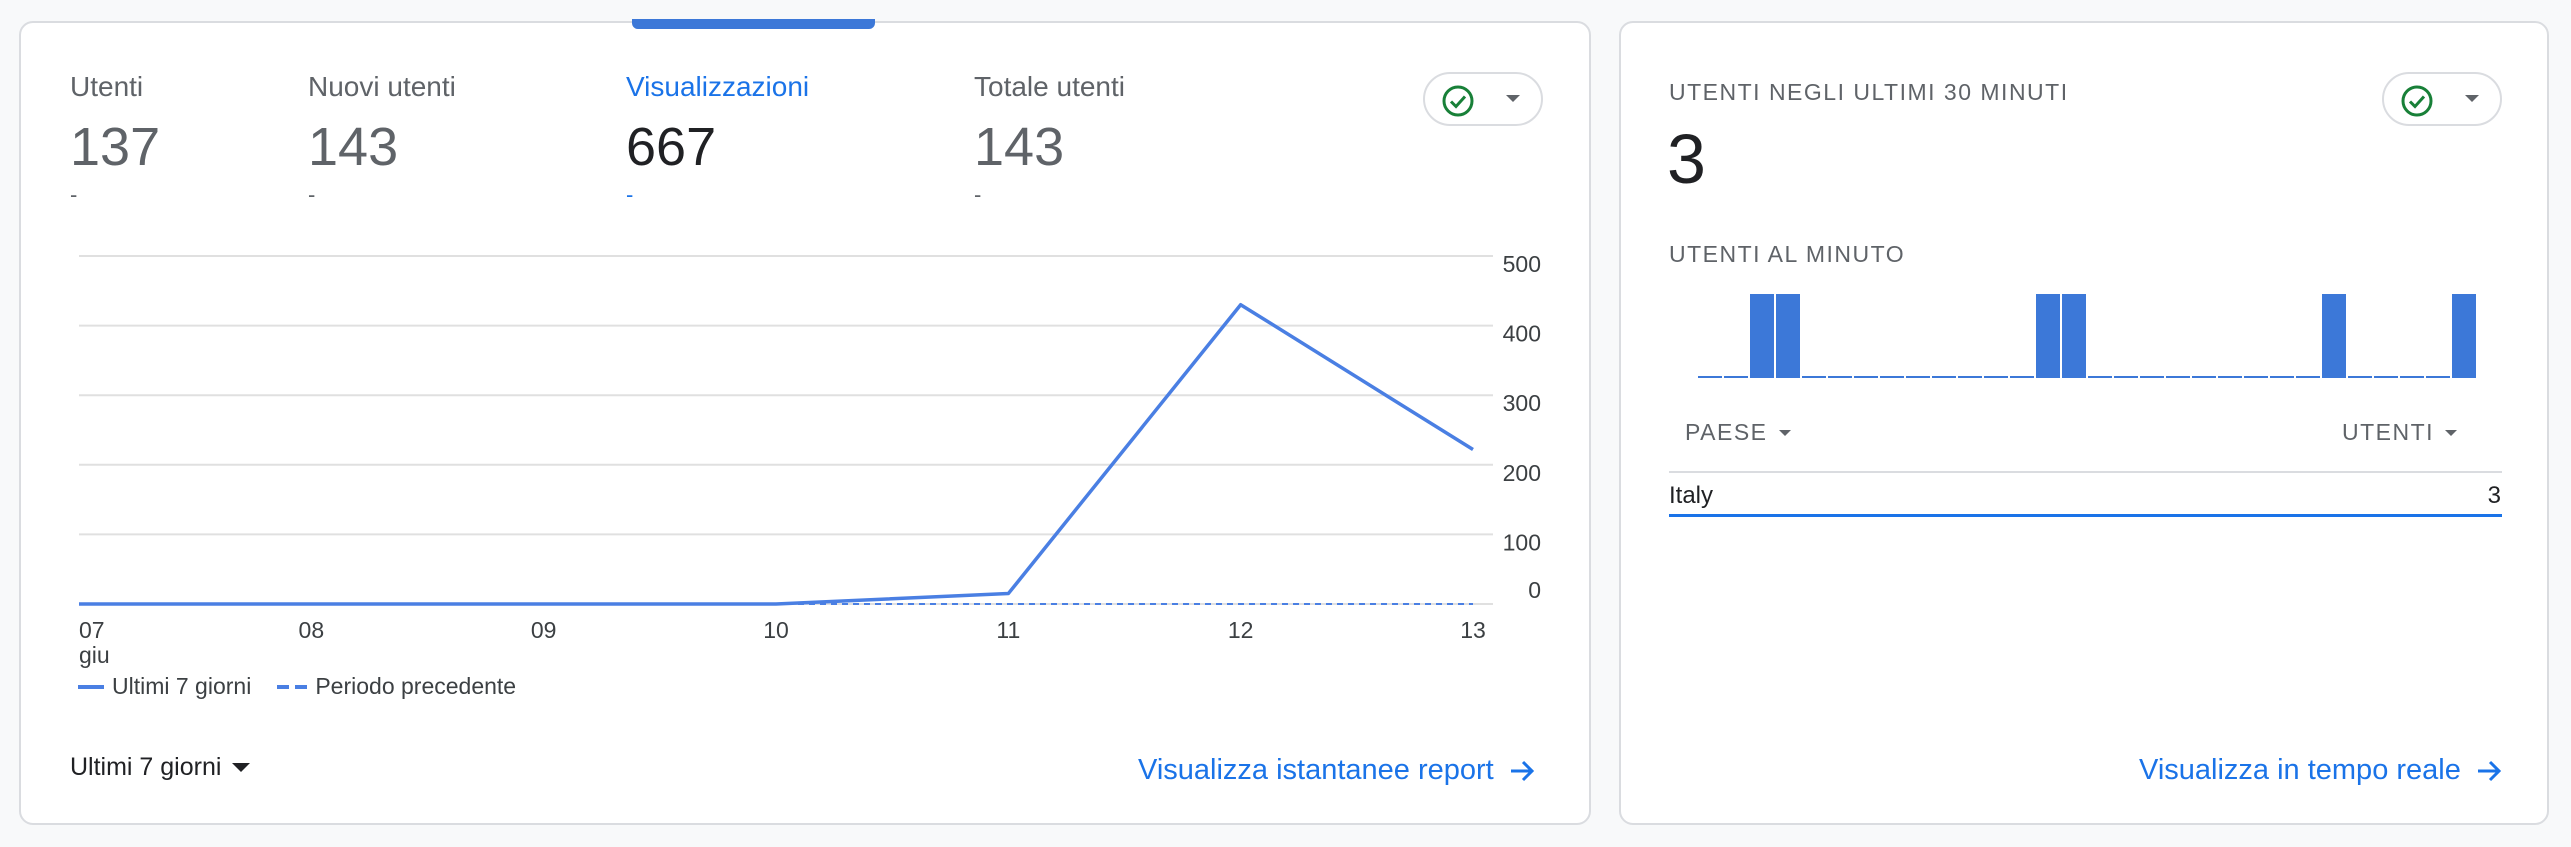  What do you see at coordinates (1726, 432) in the screenshot?
I see `column-header-label: PAESE` at bounding box center [1726, 432].